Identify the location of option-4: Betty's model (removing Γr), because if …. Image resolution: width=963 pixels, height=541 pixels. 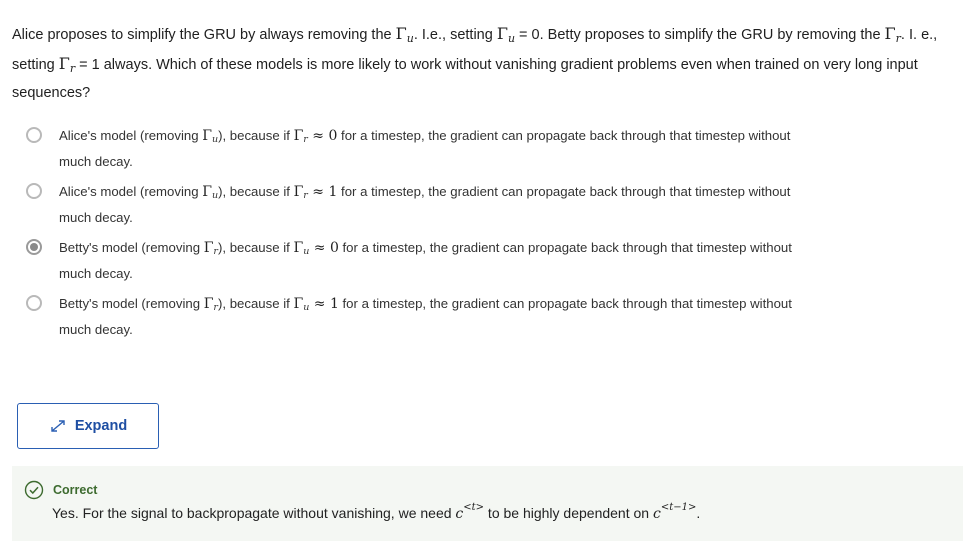
(421, 321).